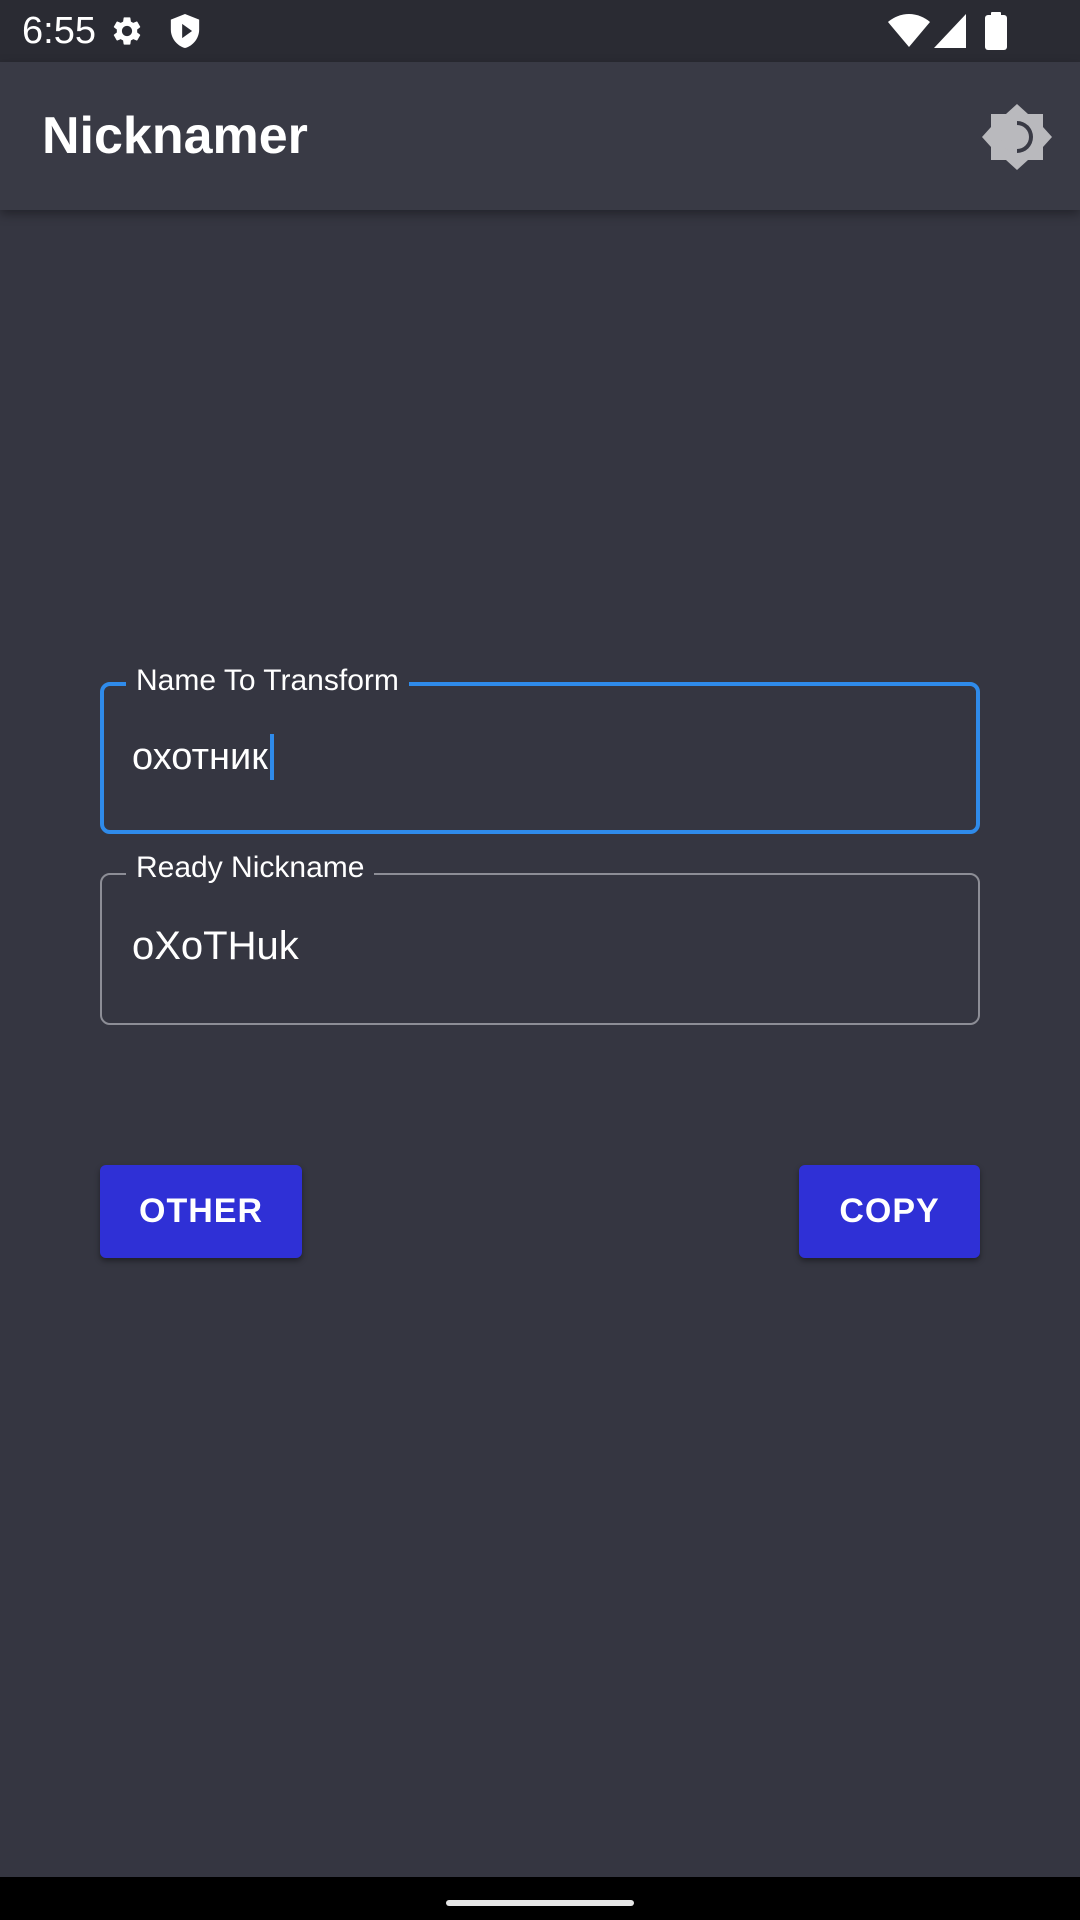 The width and height of the screenshot is (1080, 1920). What do you see at coordinates (201, 1211) in the screenshot?
I see `other-button: OTHER` at bounding box center [201, 1211].